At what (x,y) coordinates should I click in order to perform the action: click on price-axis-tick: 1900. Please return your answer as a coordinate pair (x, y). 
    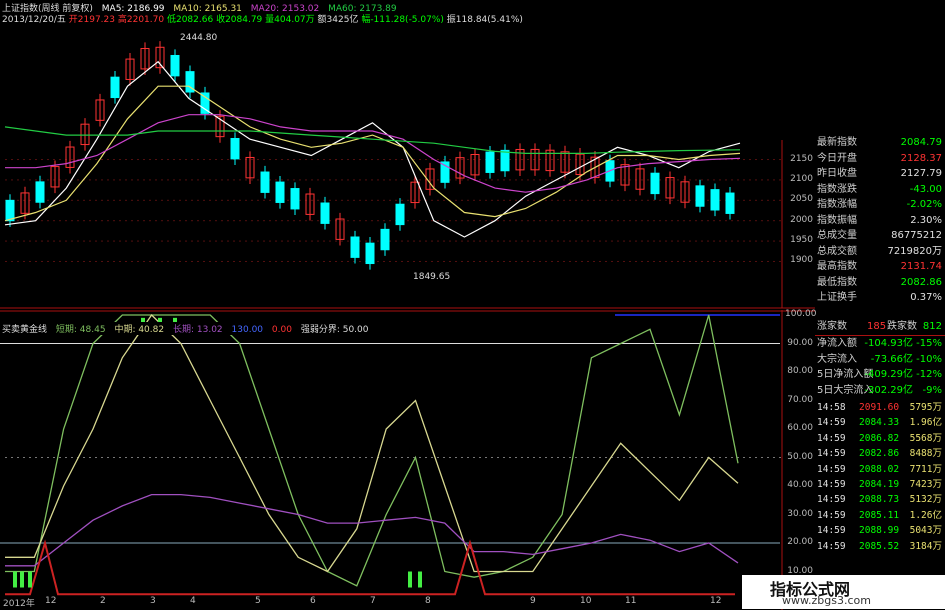
    Looking at the image, I should click on (801, 260).